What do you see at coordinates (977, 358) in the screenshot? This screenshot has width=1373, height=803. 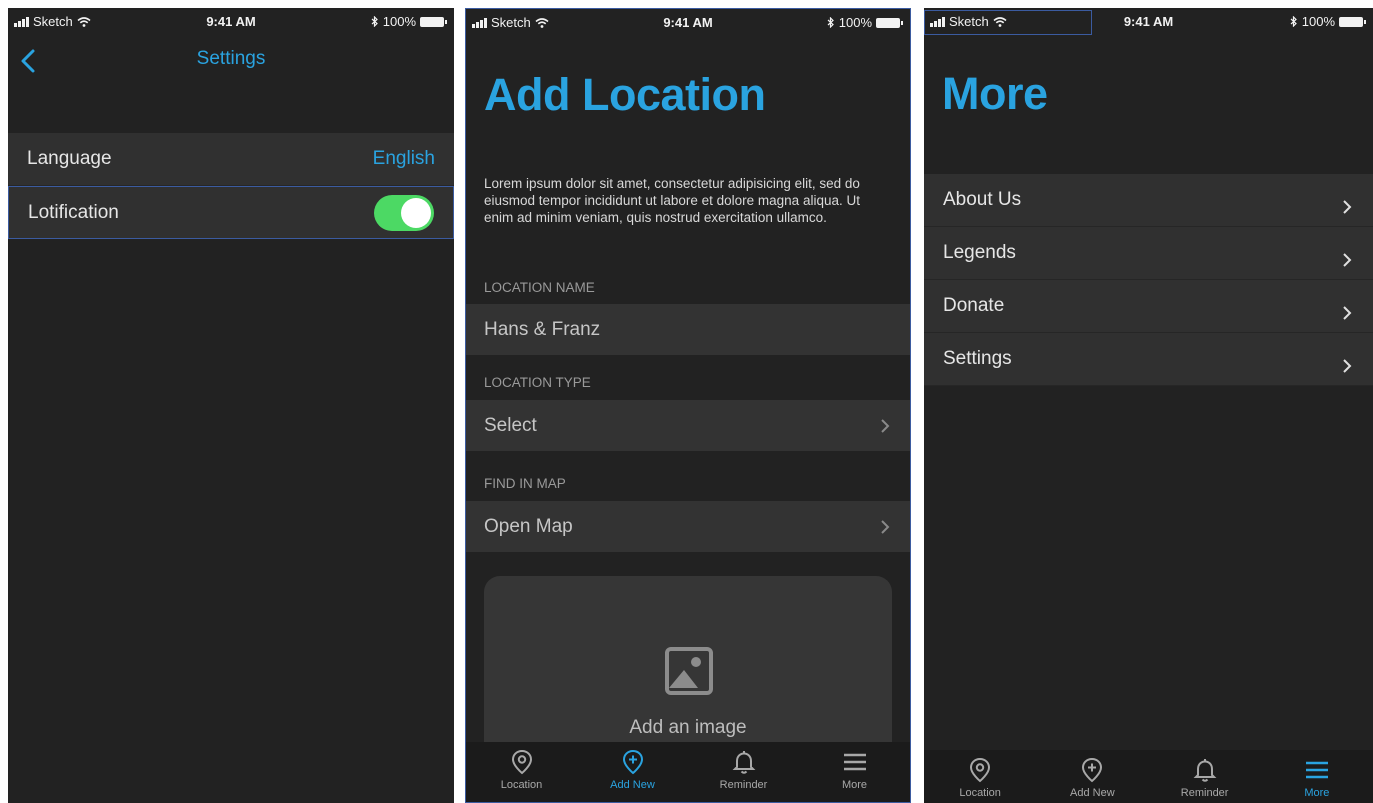 I see `list-item-label: Settings` at bounding box center [977, 358].